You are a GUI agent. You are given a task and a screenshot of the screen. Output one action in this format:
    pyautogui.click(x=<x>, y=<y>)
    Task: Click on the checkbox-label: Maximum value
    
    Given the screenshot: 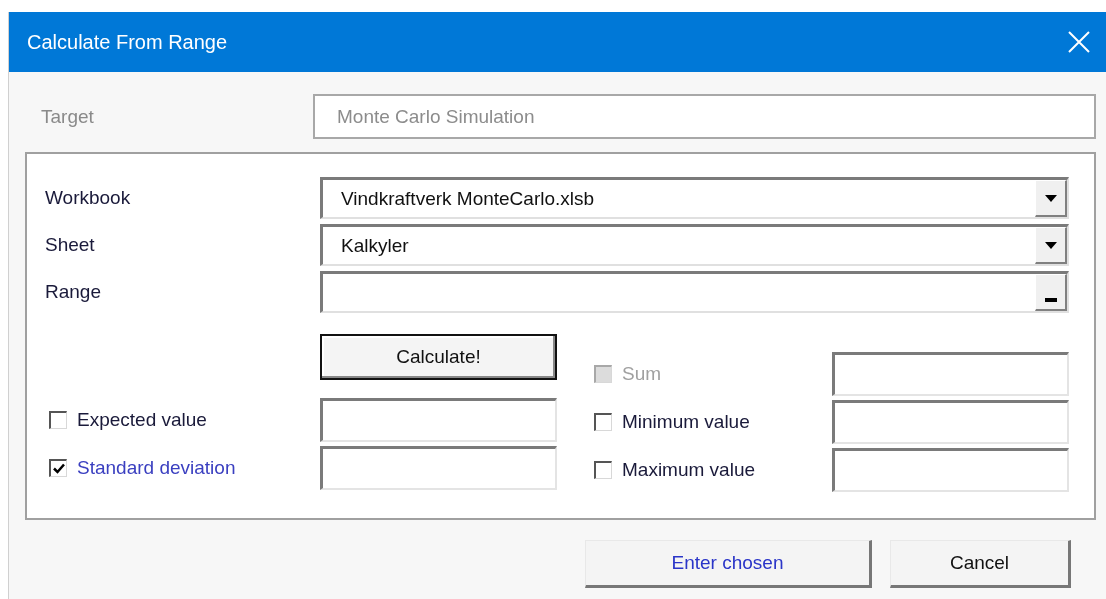 What is the action you would take?
    pyautogui.click(x=689, y=470)
    